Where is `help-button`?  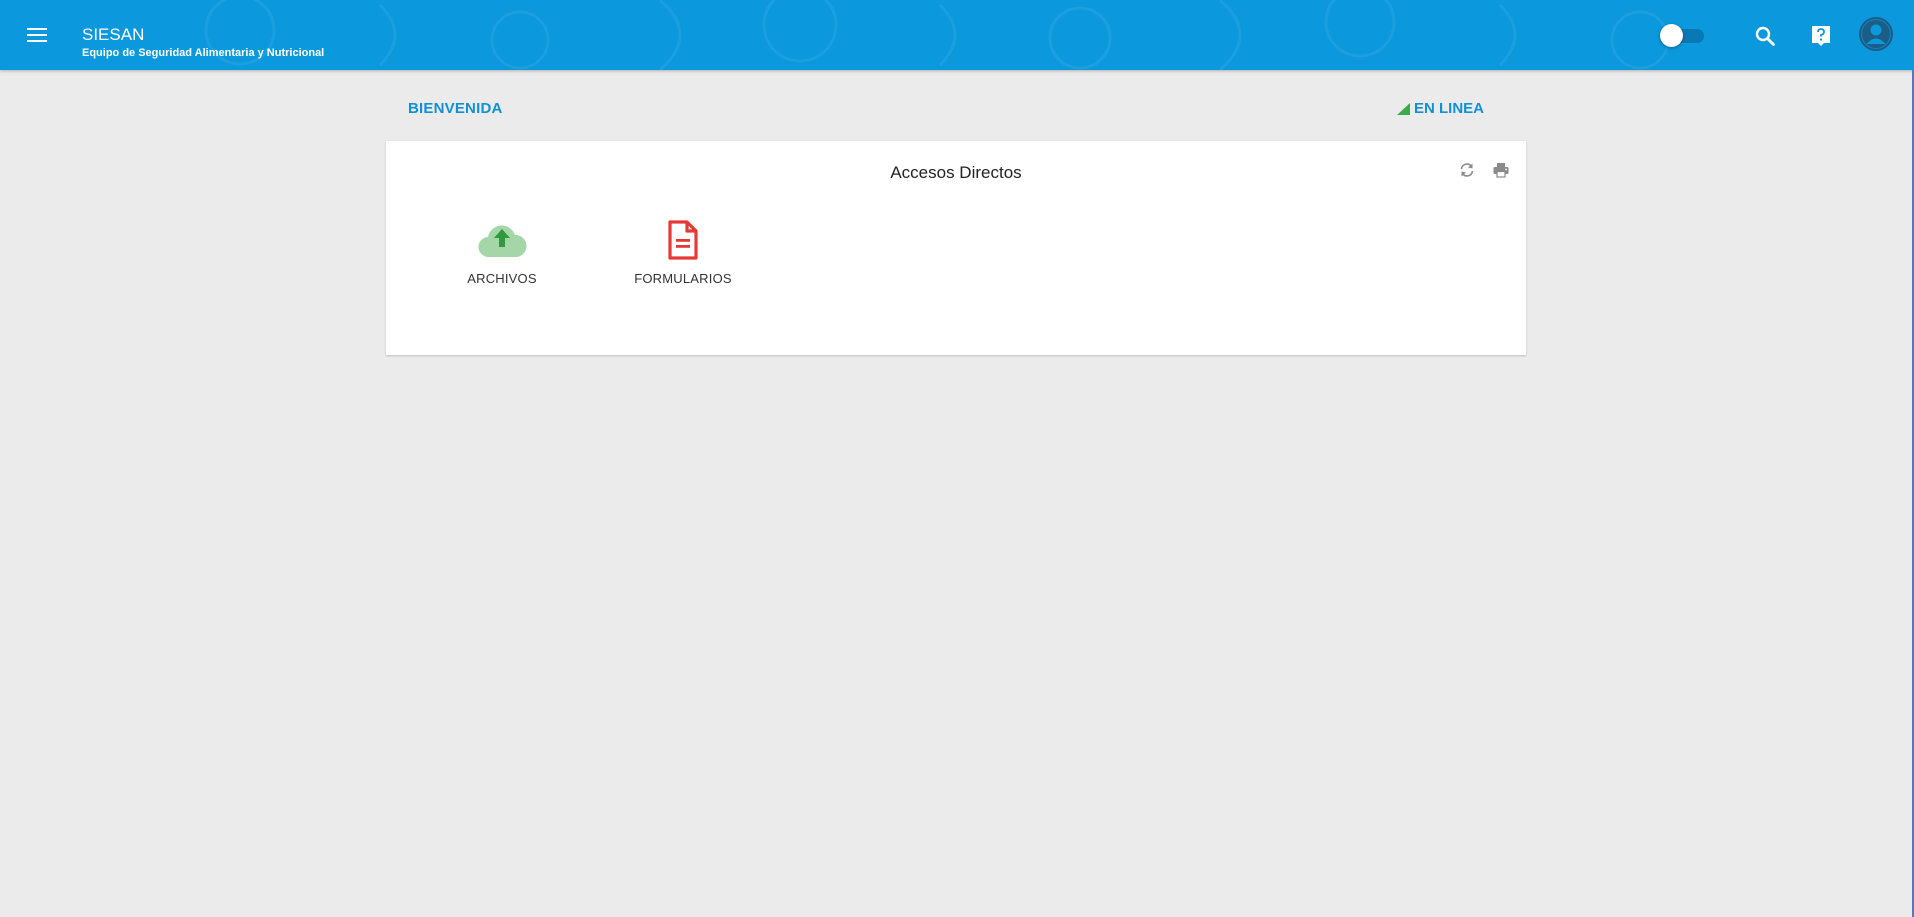 help-button is located at coordinates (1821, 36).